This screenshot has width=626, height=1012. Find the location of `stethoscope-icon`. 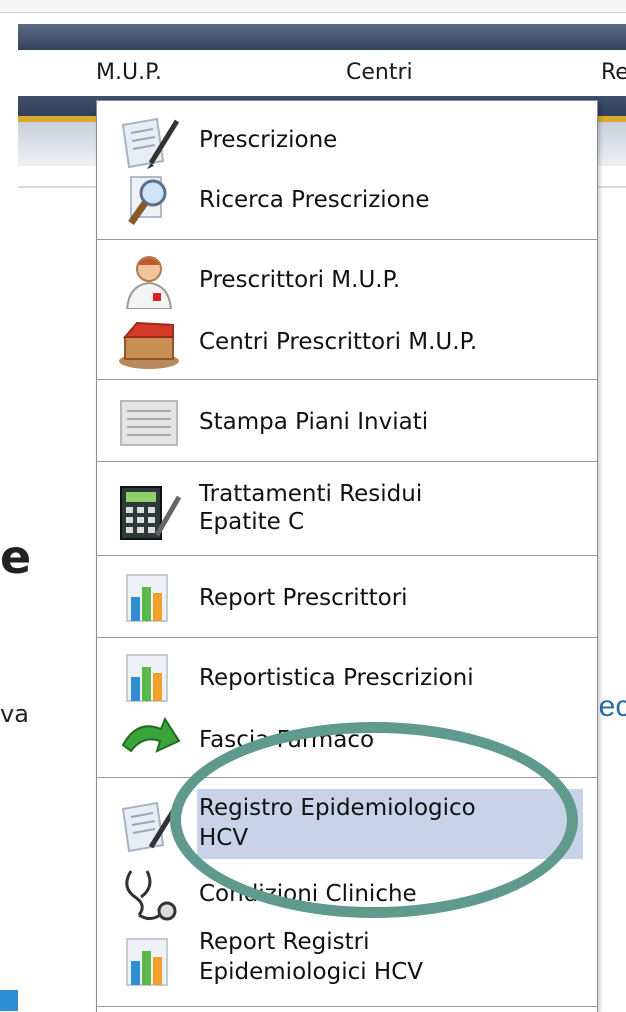

stethoscope-icon is located at coordinates (151, 895).